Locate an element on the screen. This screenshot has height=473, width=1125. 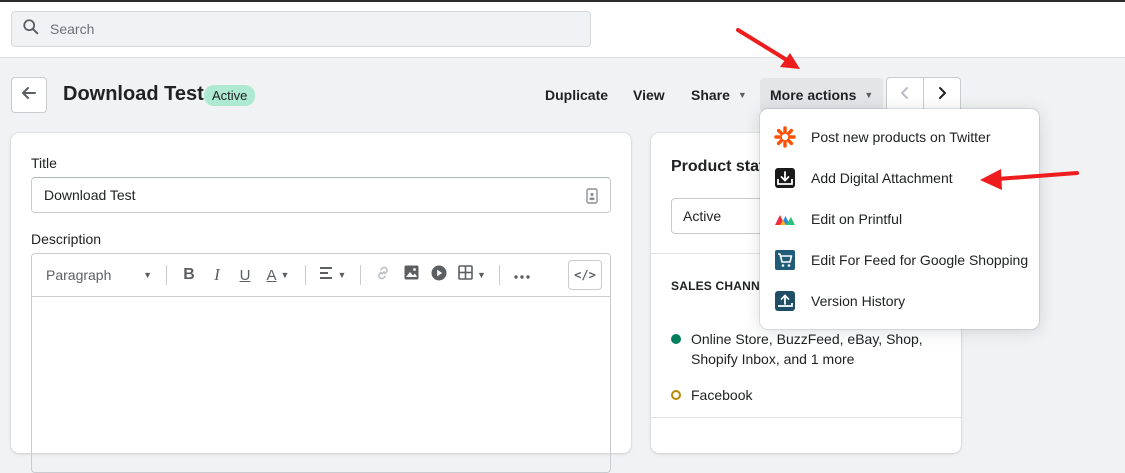
view-label: View is located at coordinates (649, 95).